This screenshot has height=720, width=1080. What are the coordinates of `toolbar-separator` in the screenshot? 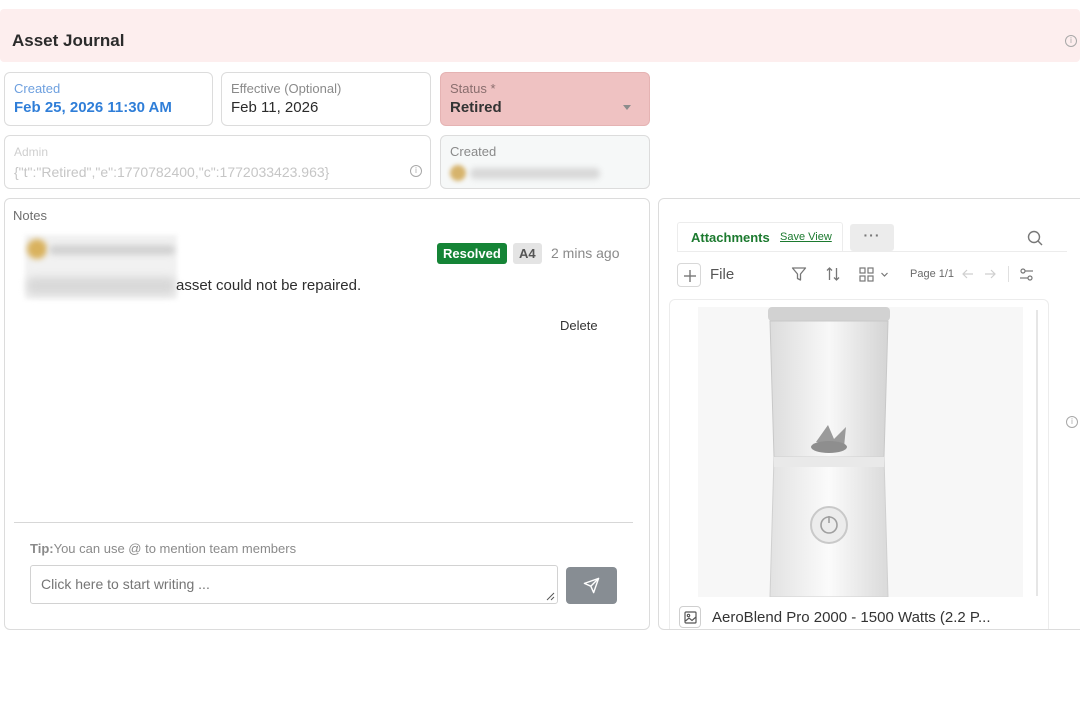 It's located at (1008, 274).